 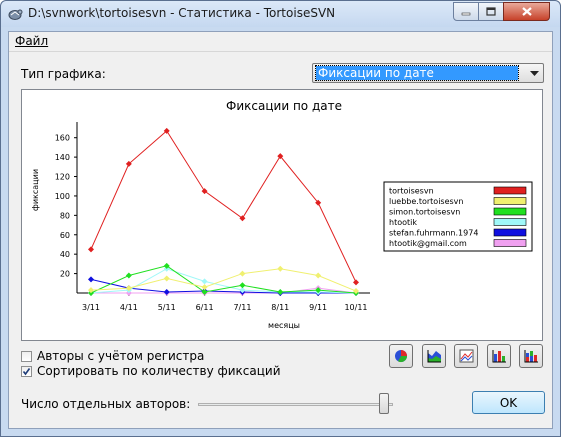 I want to click on y-tick-label: 40, so click(x=65, y=254).